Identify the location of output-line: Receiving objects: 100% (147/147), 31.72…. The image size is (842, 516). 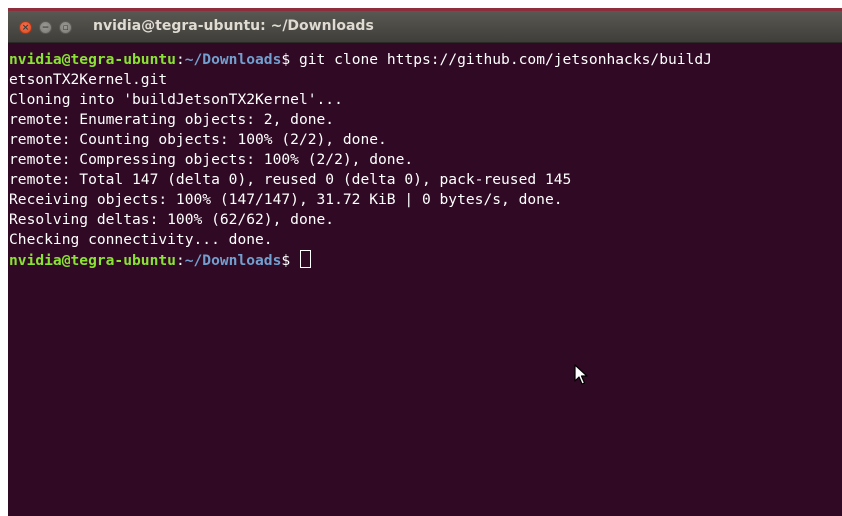
(286, 199).